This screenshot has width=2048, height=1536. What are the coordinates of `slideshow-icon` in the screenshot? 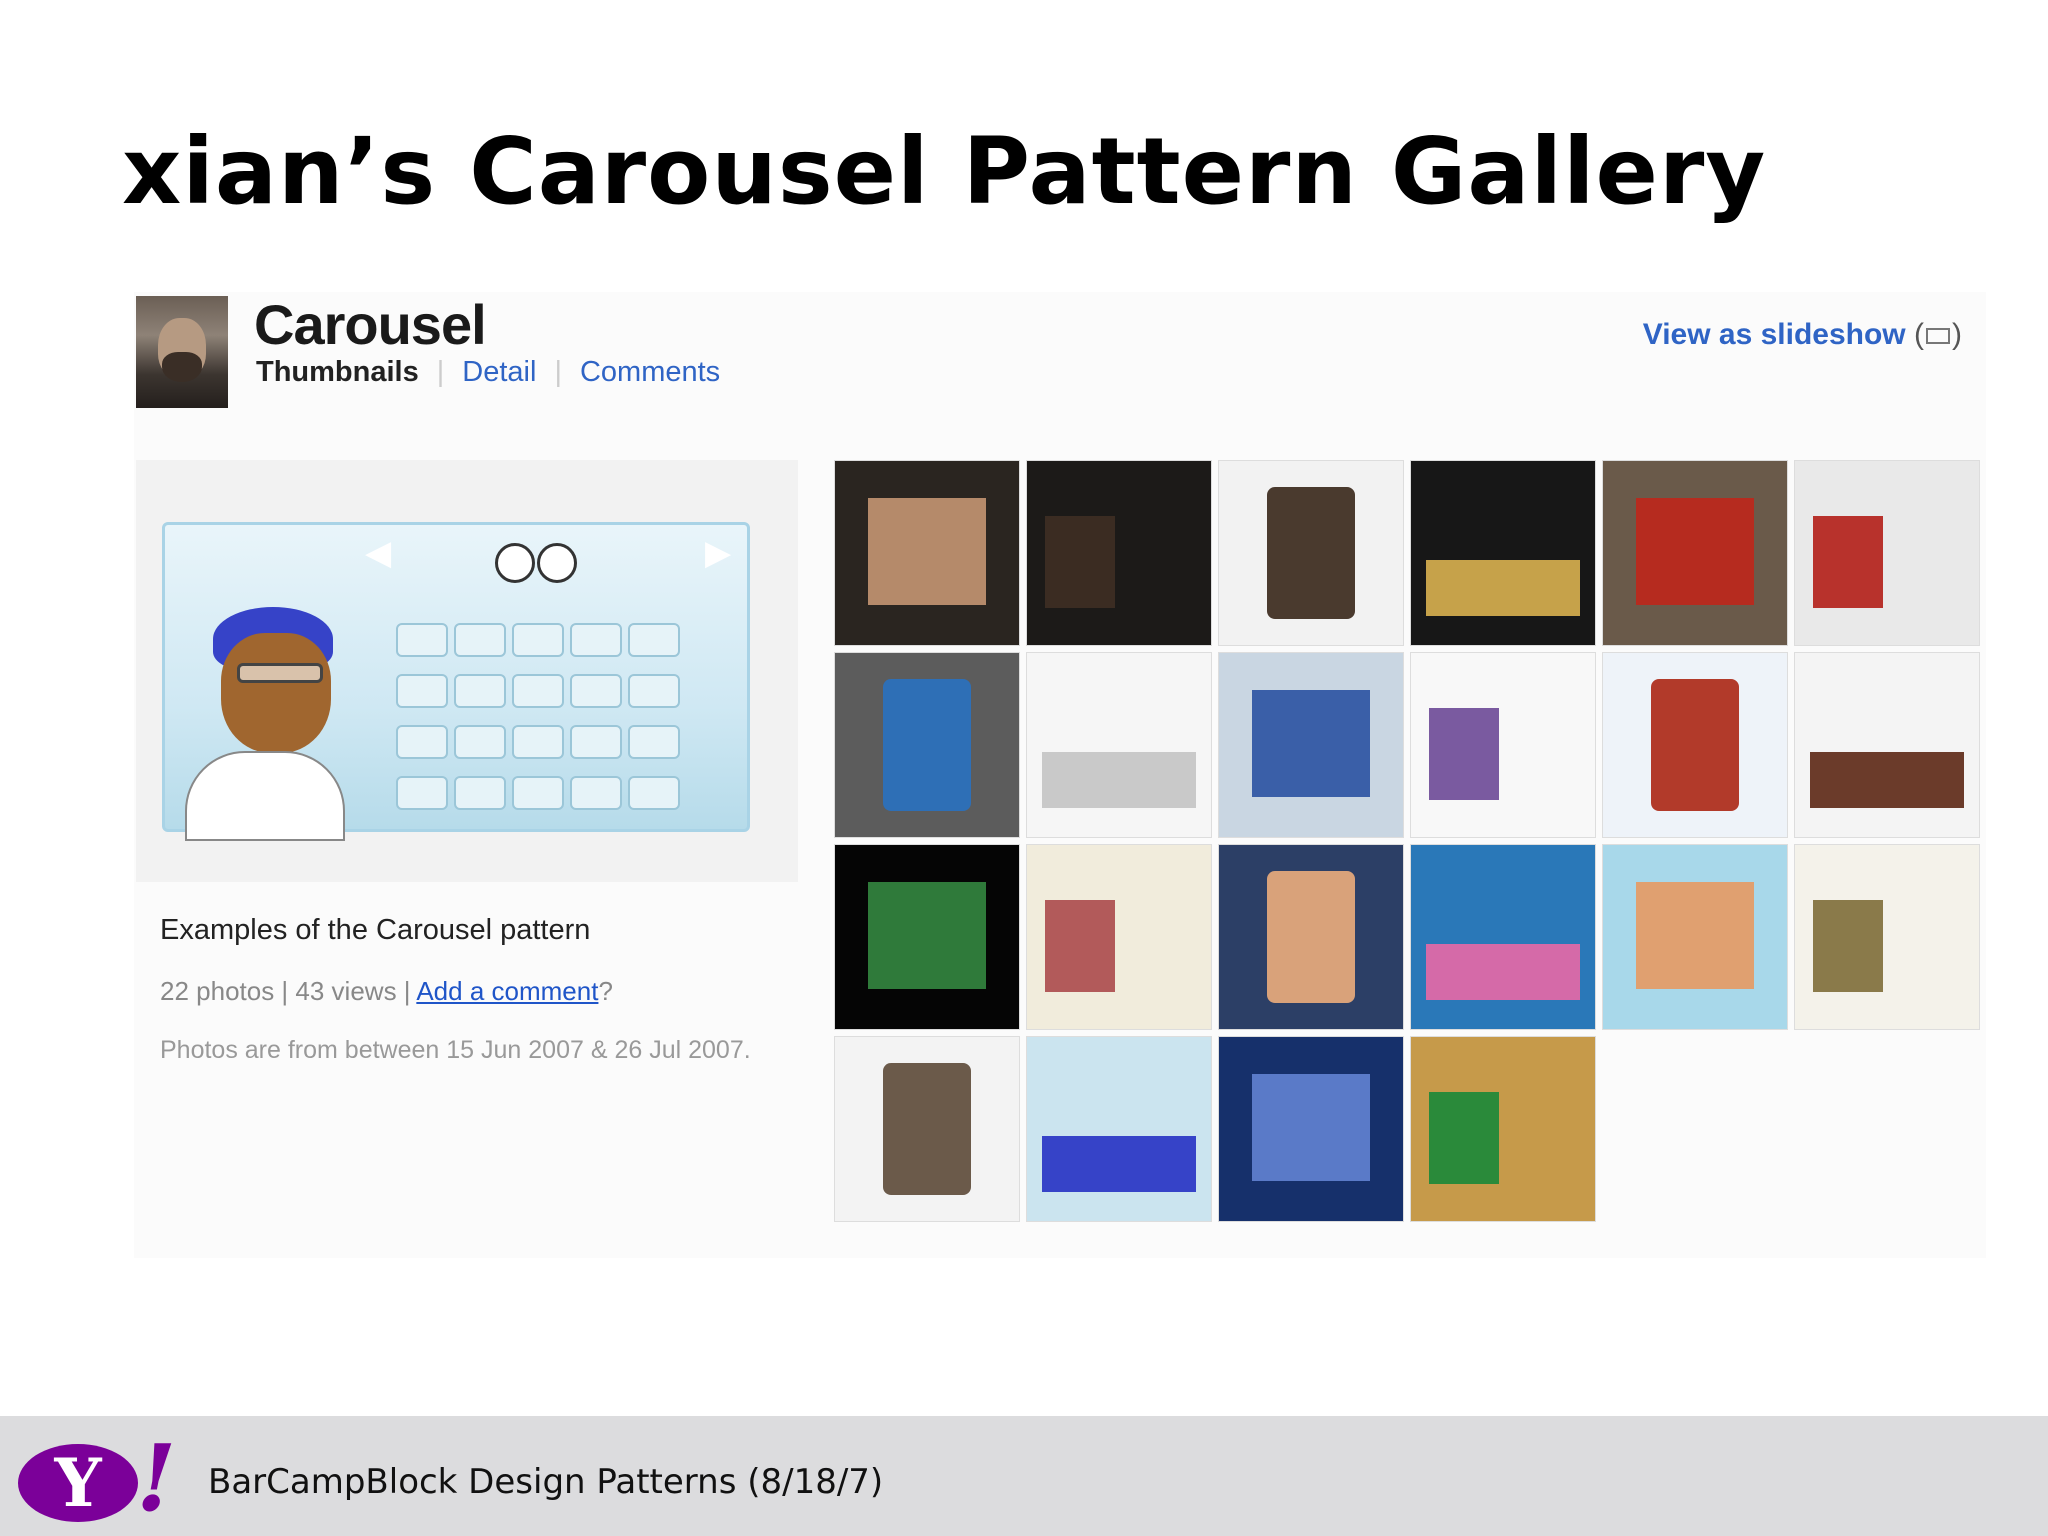 It's located at (1938, 336).